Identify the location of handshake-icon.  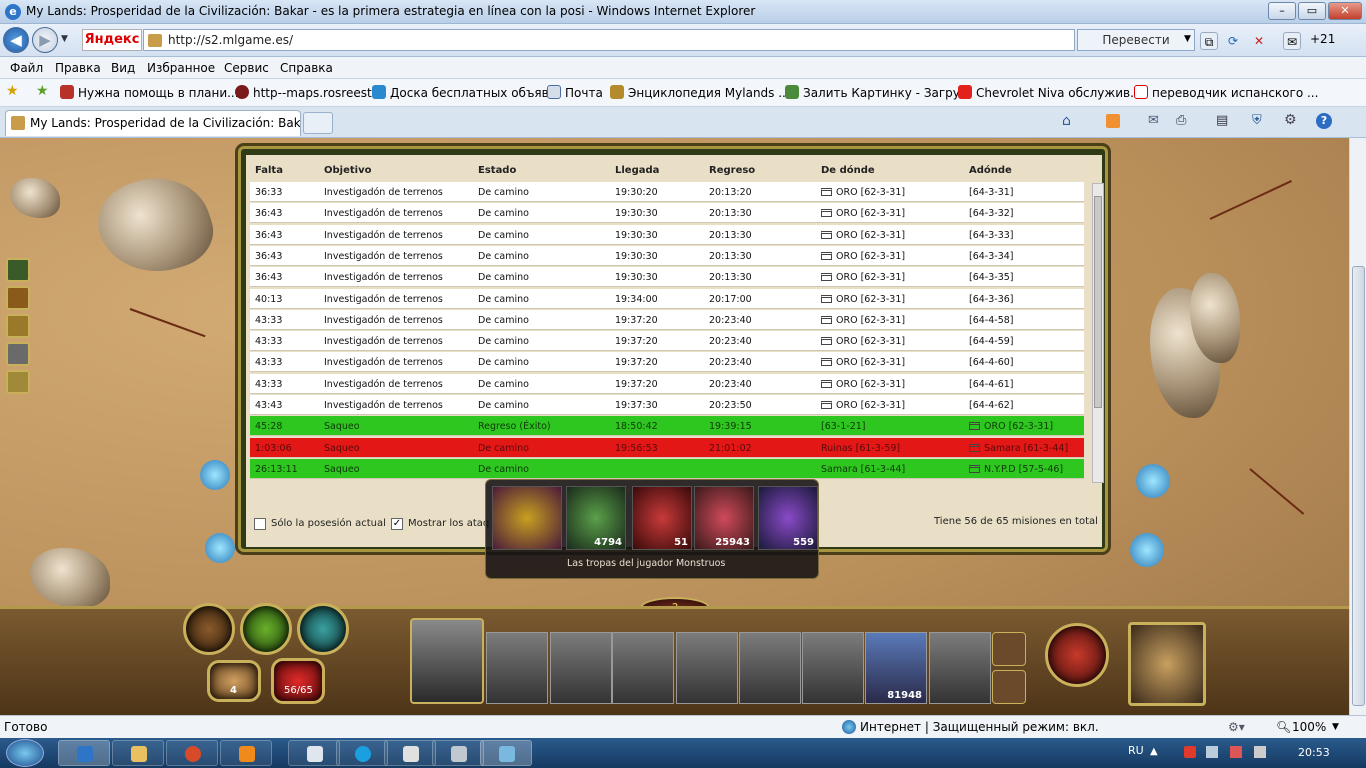
(1009, 687).